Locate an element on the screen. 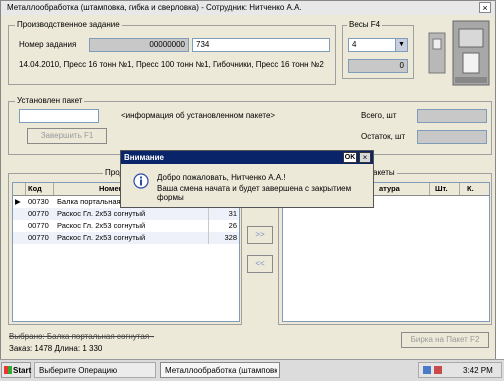 The image size is (504, 381). row-code: 00730 is located at coordinates (38, 201).